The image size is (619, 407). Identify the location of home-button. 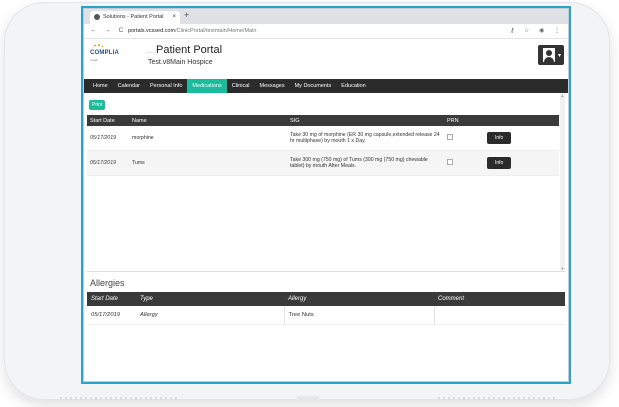
(308, 398).